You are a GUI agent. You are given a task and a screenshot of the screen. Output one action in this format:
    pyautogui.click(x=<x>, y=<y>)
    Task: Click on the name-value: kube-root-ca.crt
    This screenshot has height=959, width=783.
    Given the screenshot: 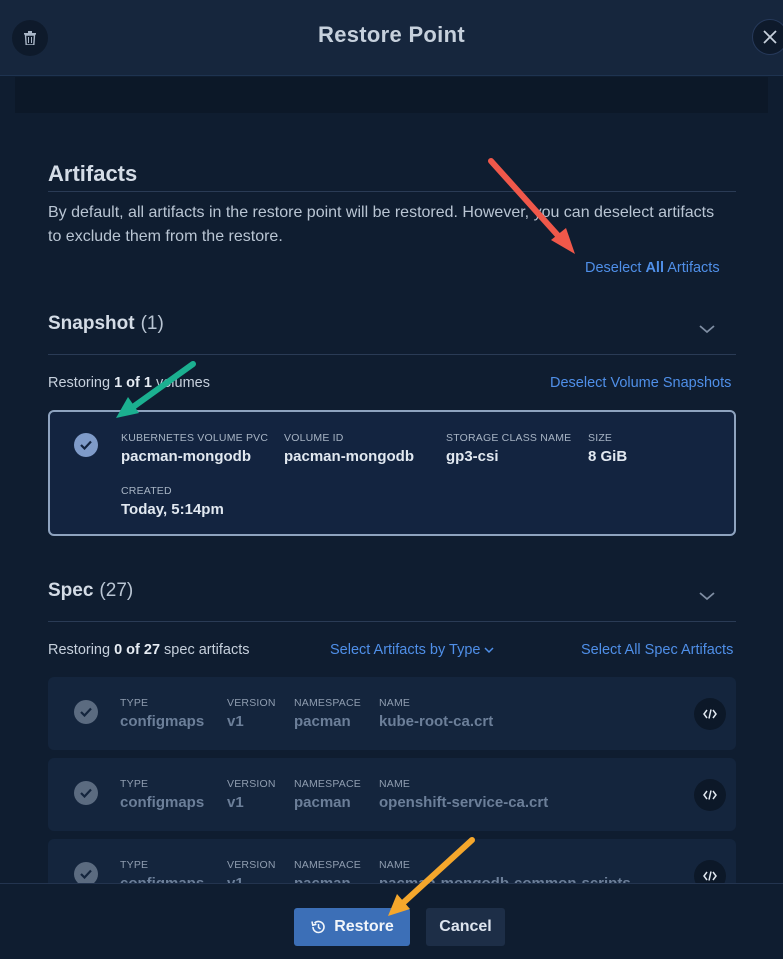 What is the action you would take?
    pyautogui.click(x=436, y=721)
    